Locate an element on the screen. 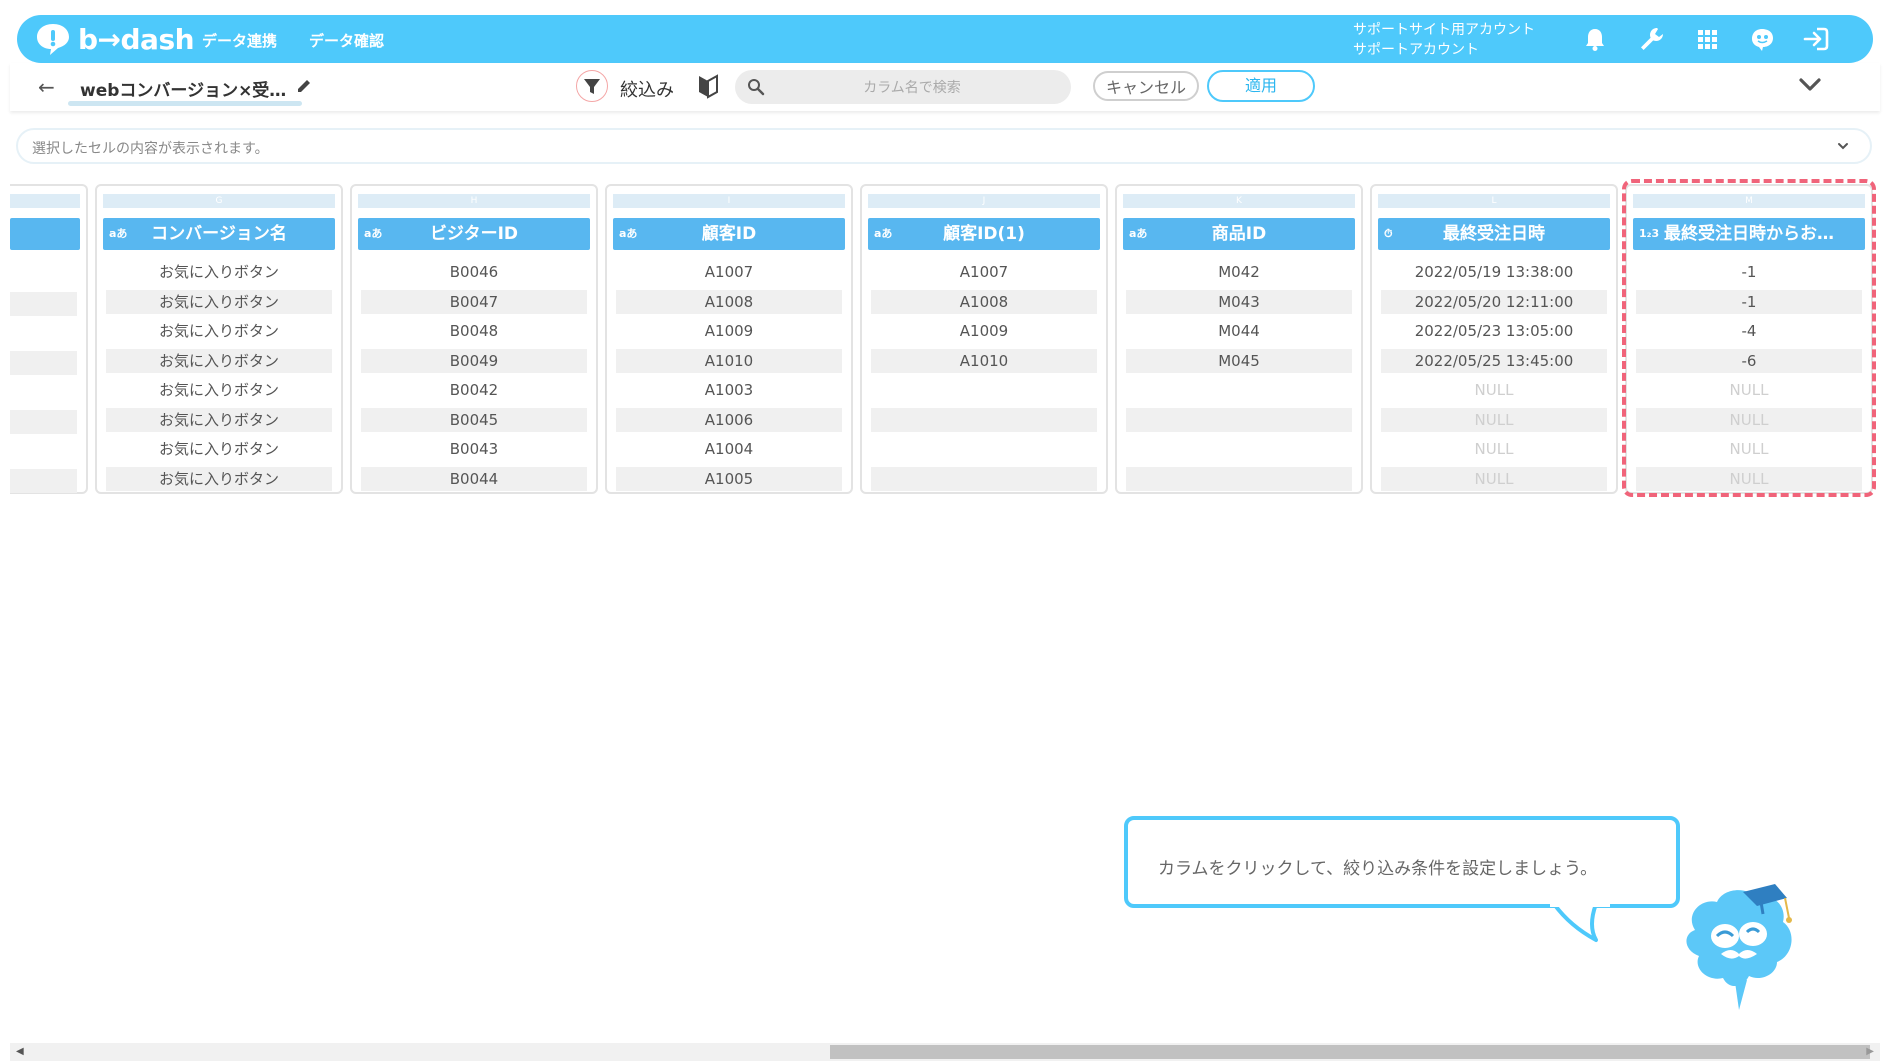  column-header: aあ 商品ID is located at coordinates (1239, 234).